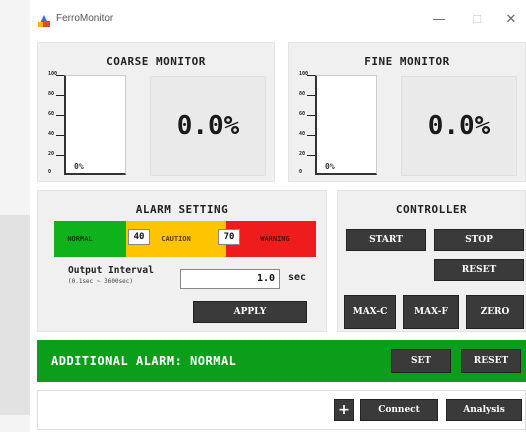 Image resolution: width=526 pixels, height=432 pixels. I want to click on fine-level-gauge: 100 80 60 40 20 0 0%, so click(343, 126).